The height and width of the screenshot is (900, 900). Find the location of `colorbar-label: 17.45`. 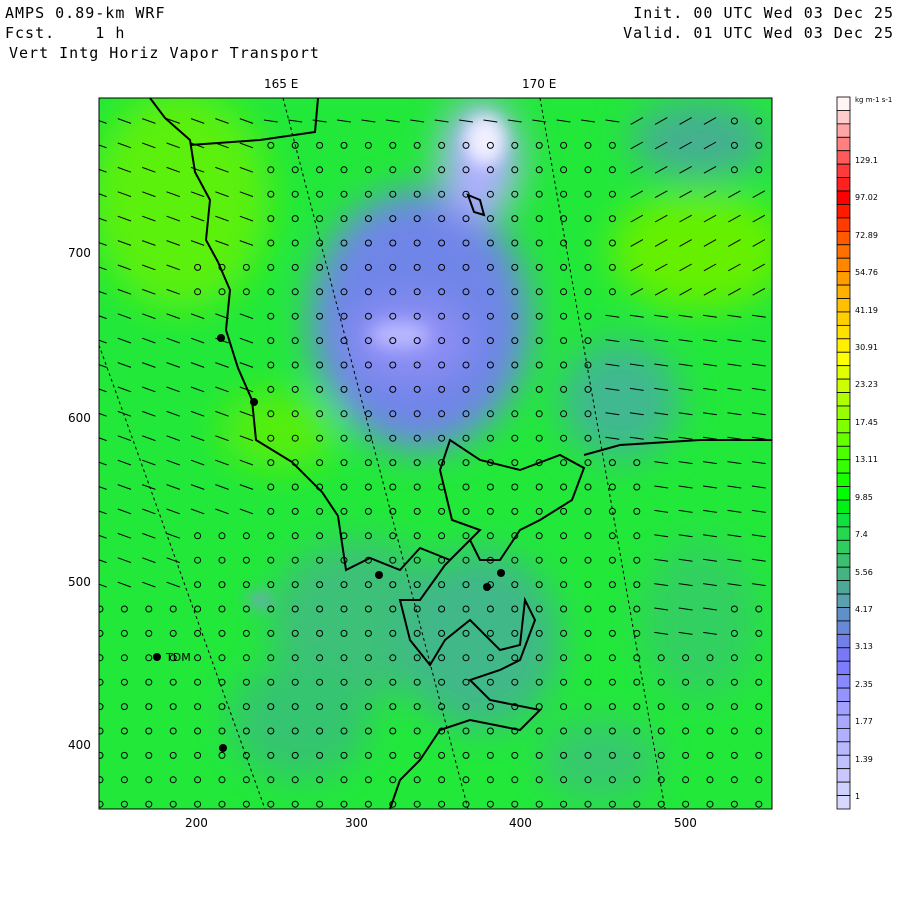

colorbar-label: 17.45 is located at coordinates (866, 422).